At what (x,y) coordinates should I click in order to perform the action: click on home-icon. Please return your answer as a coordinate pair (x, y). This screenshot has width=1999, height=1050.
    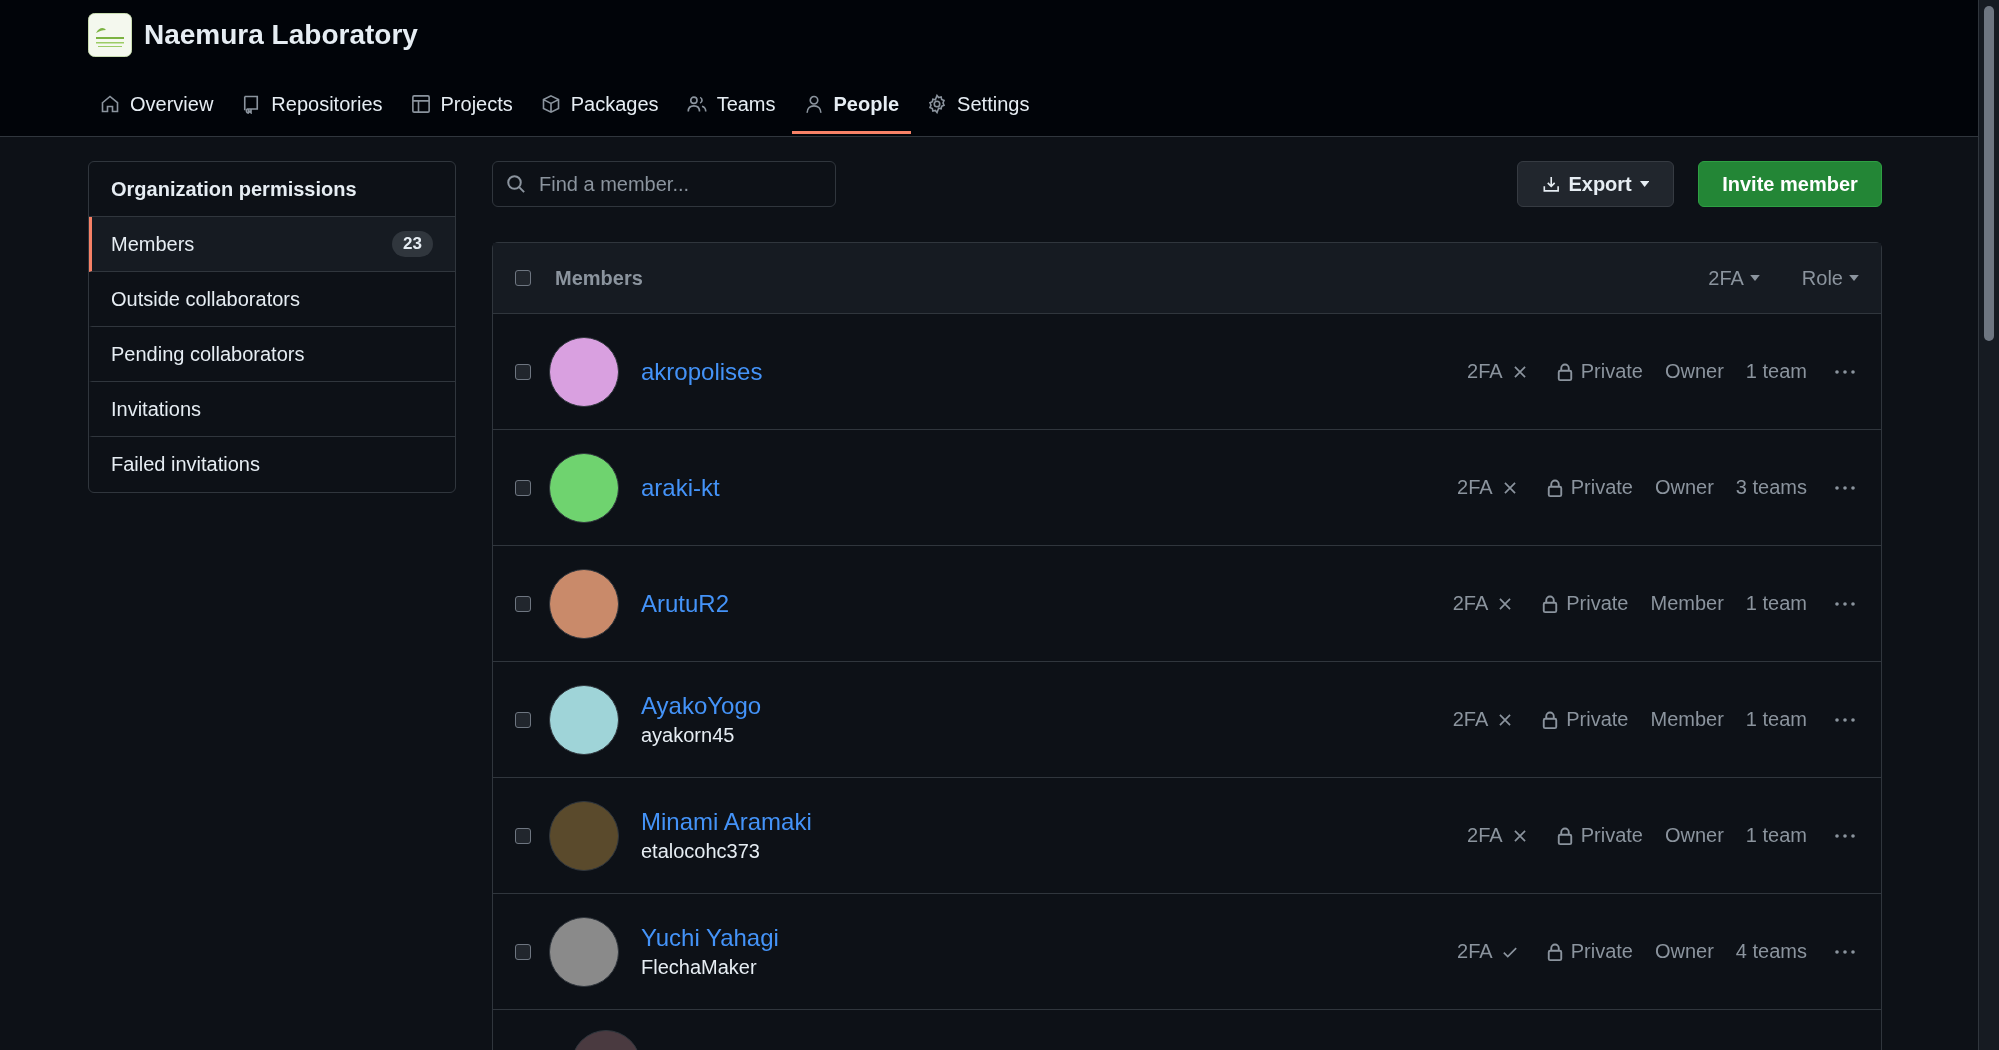
    Looking at the image, I should click on (110, 104).